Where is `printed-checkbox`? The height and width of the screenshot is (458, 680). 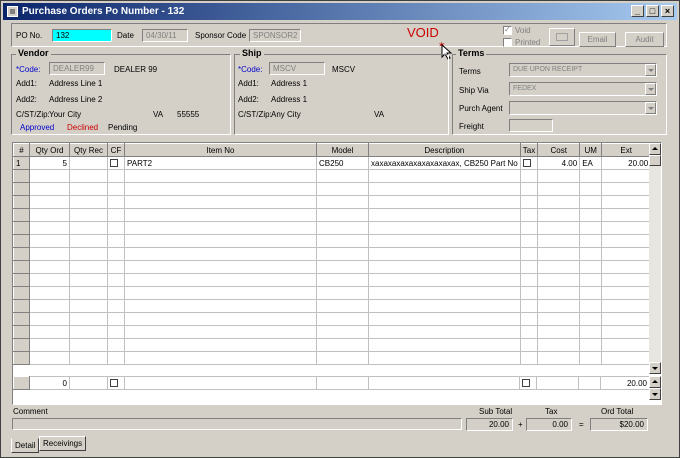
printed-checkbox is located at coordinates (507, 42).